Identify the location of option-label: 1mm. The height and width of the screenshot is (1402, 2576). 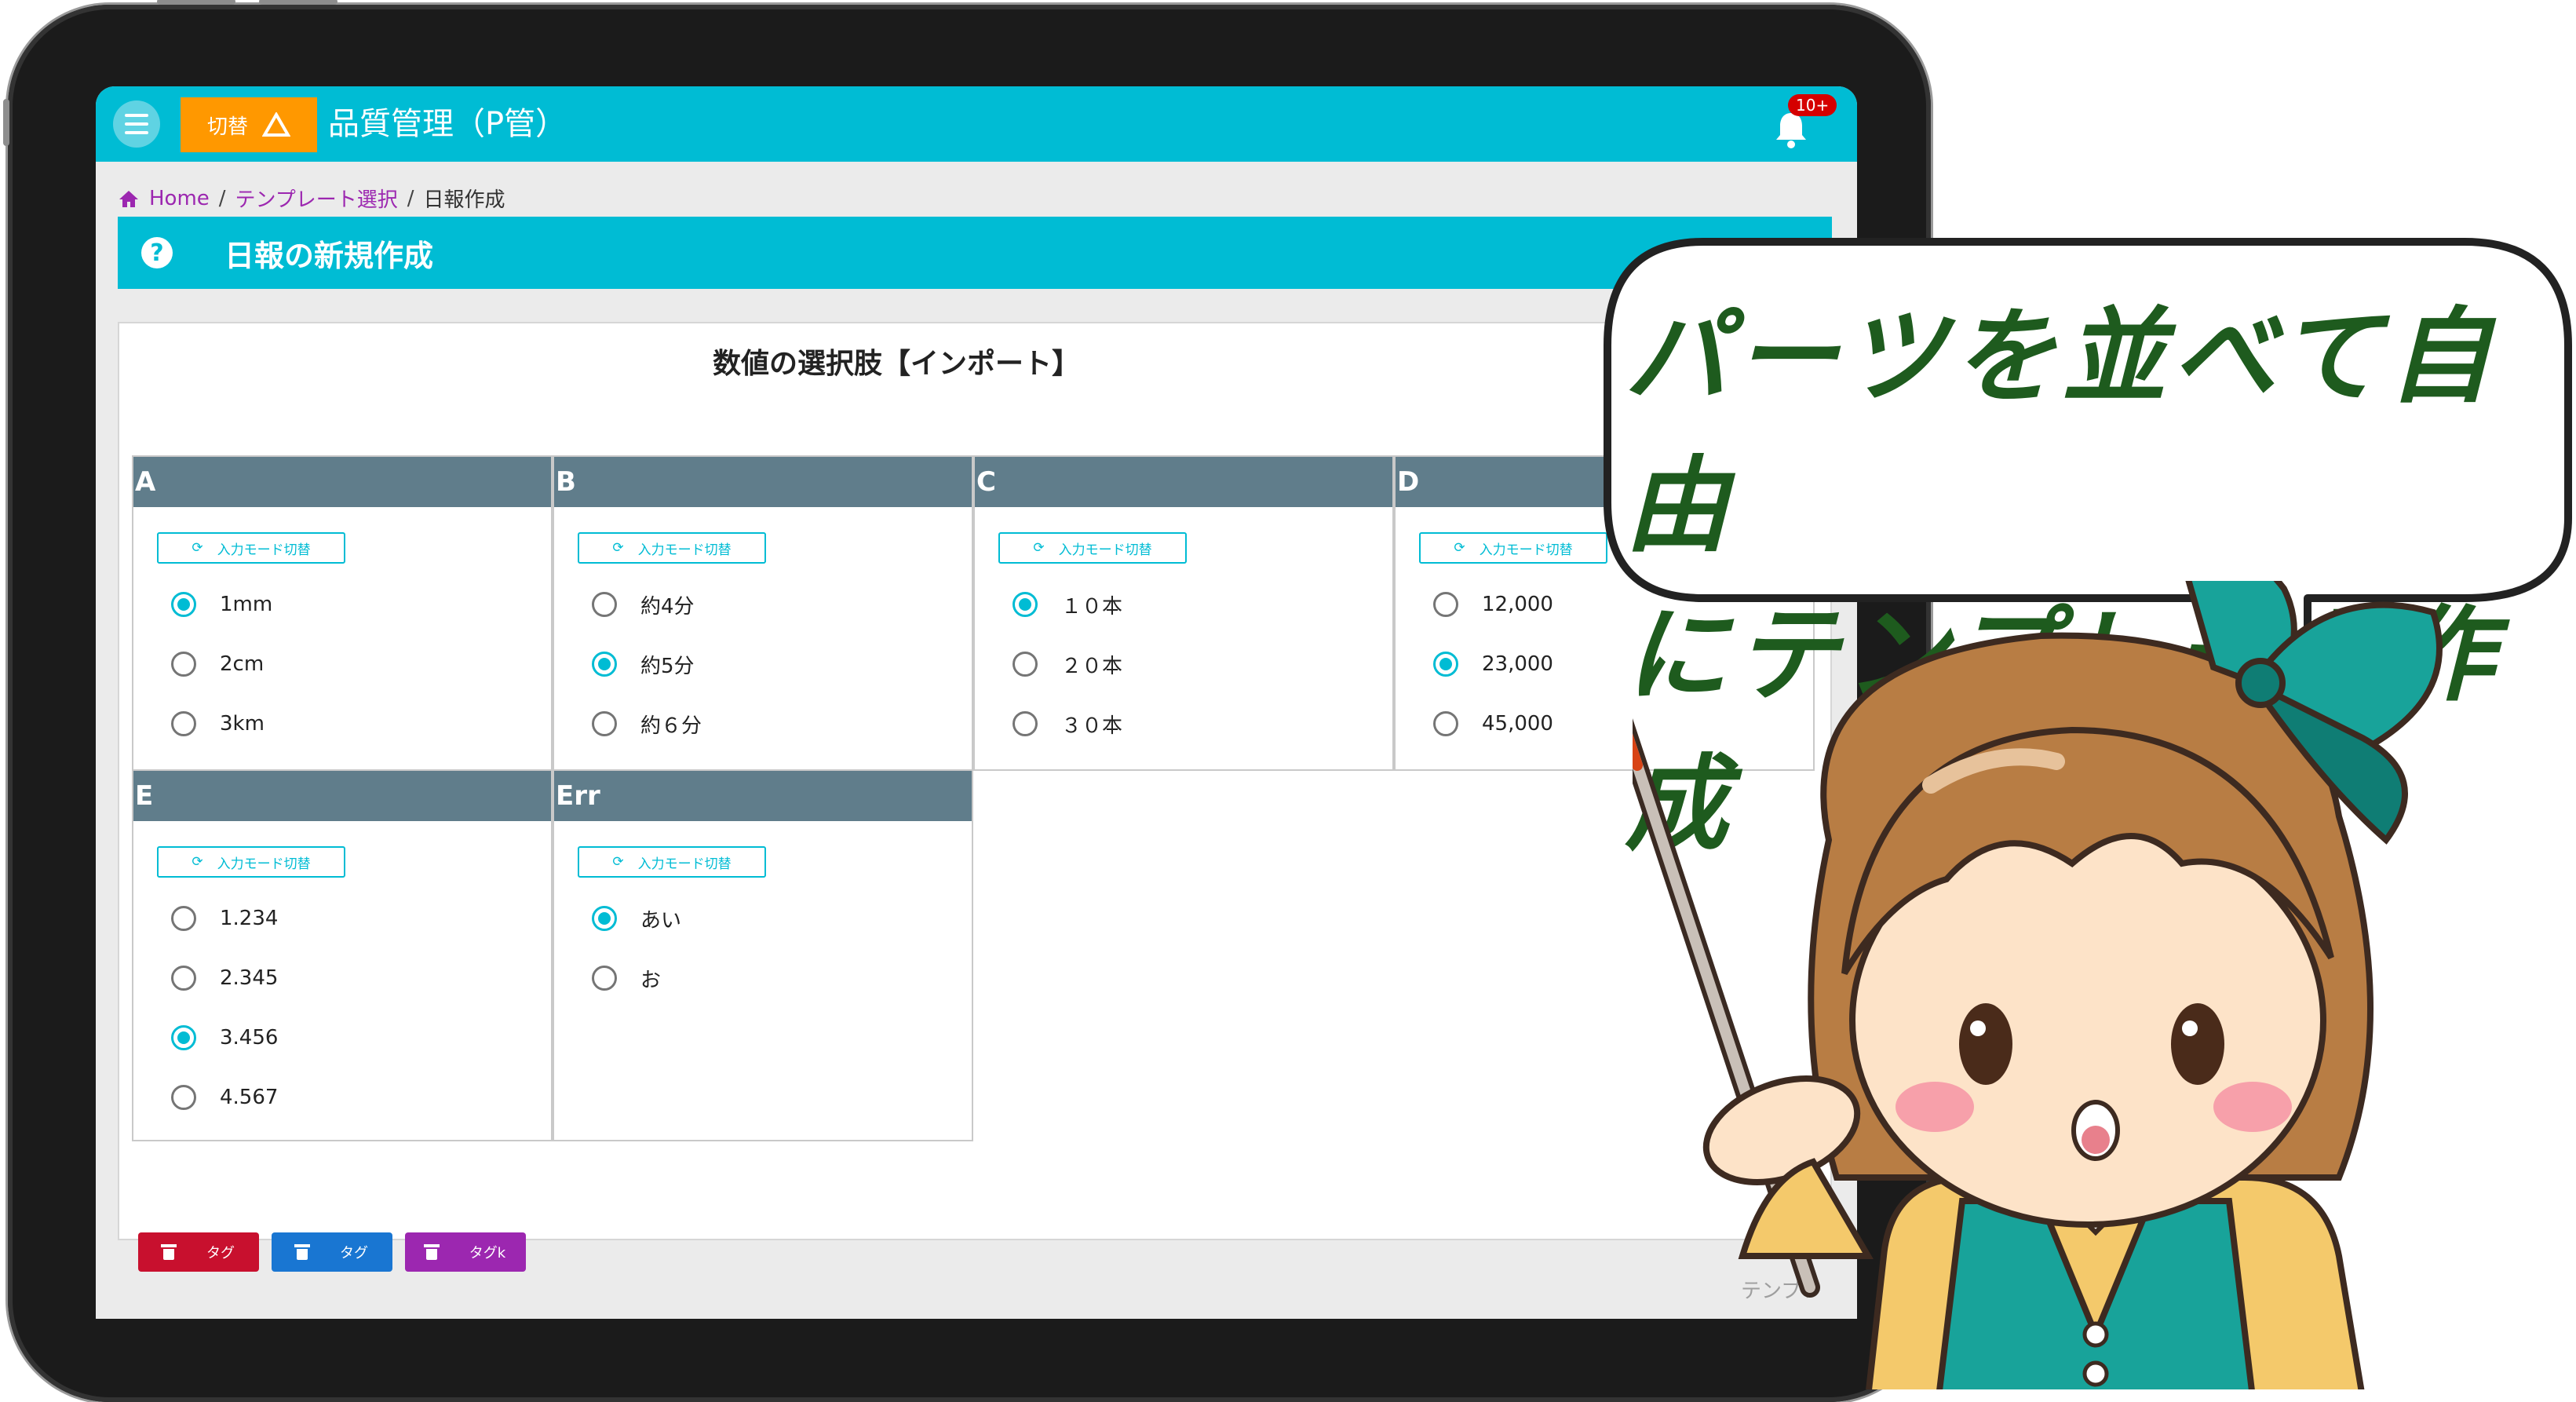
(246, 604).